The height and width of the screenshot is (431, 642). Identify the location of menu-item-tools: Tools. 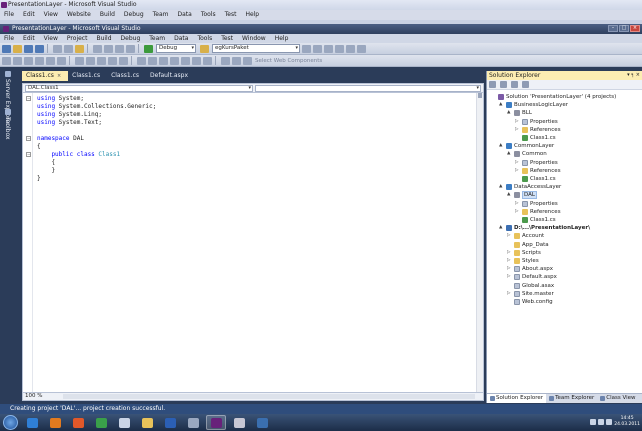
(209, 15).